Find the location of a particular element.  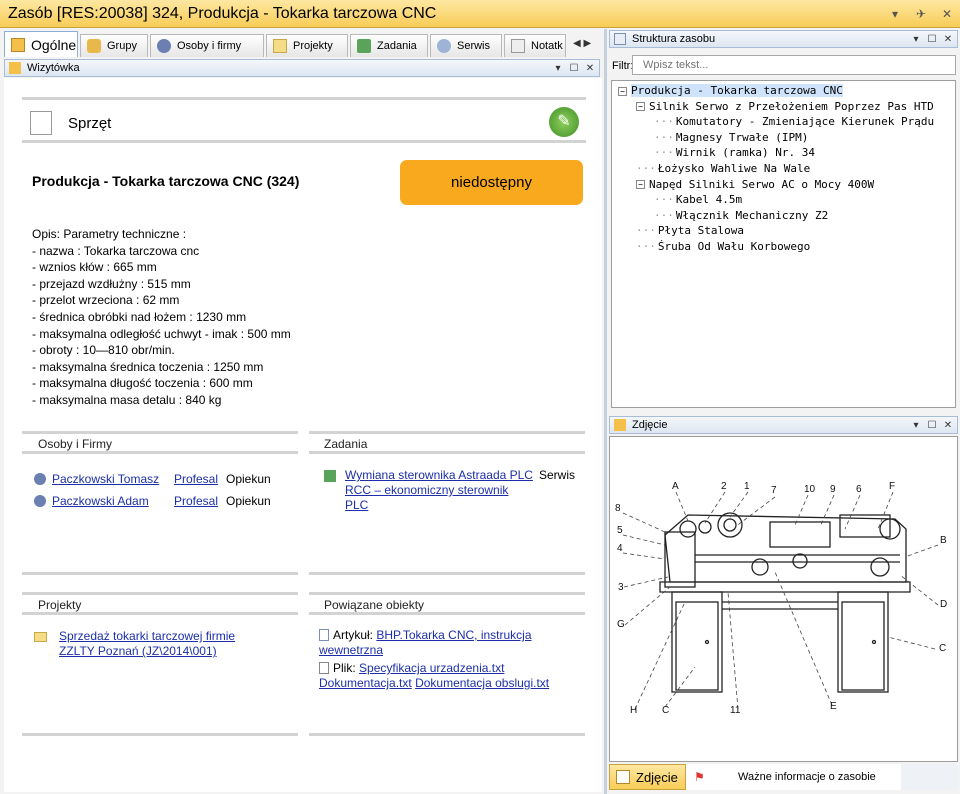

photo-icon is located at coordinates (623, 777).